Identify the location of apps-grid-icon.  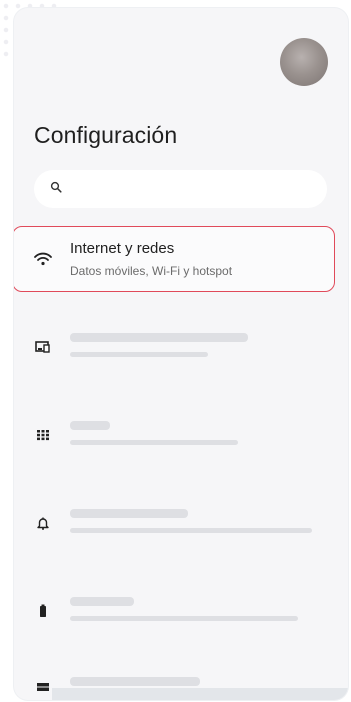
(43, 435).